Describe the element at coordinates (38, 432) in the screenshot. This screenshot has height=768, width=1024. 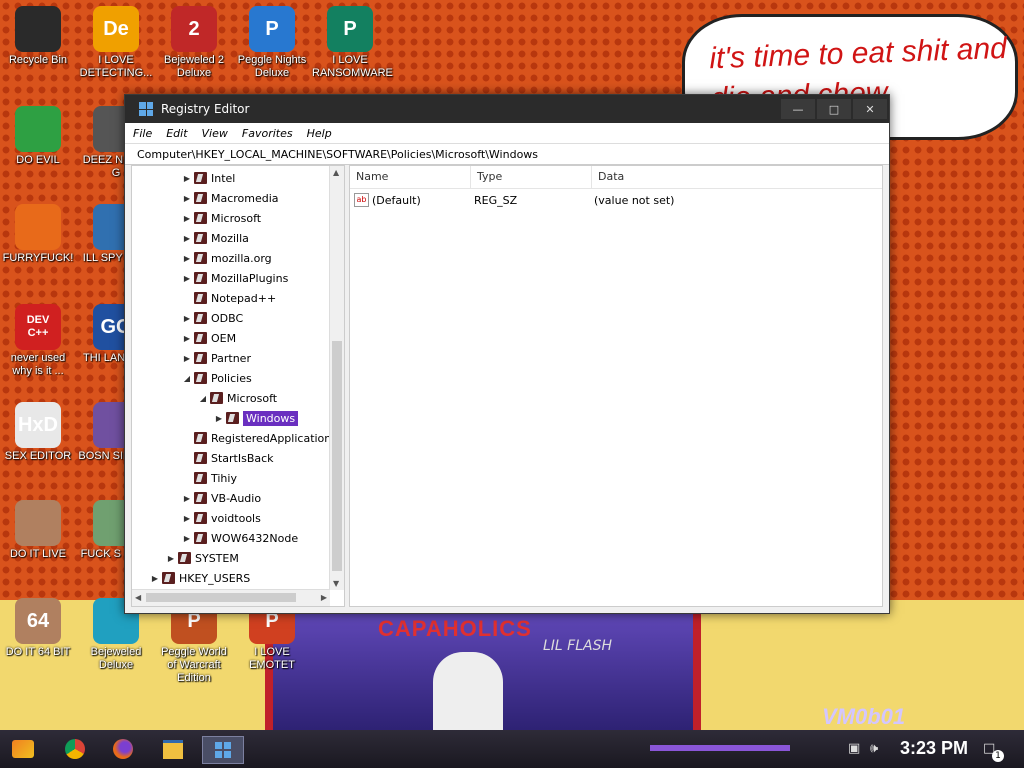
I see `desktop-icon: HxD SEX EDITOR` at that location.